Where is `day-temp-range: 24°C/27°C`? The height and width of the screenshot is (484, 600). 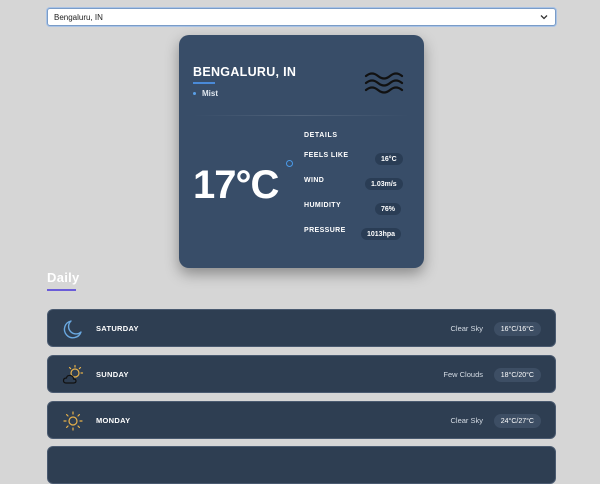
day-temp-range: 24°C/27°C is located at coordinates (517, 421).